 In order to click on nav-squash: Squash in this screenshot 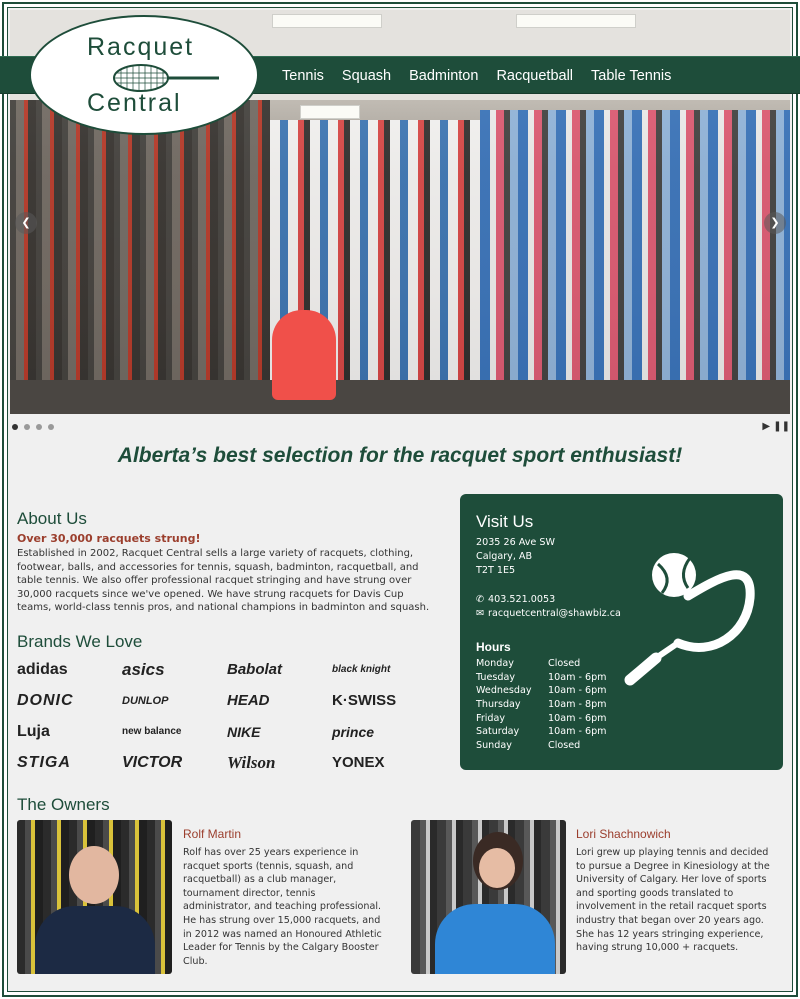, I will do `click(366, 76)`.